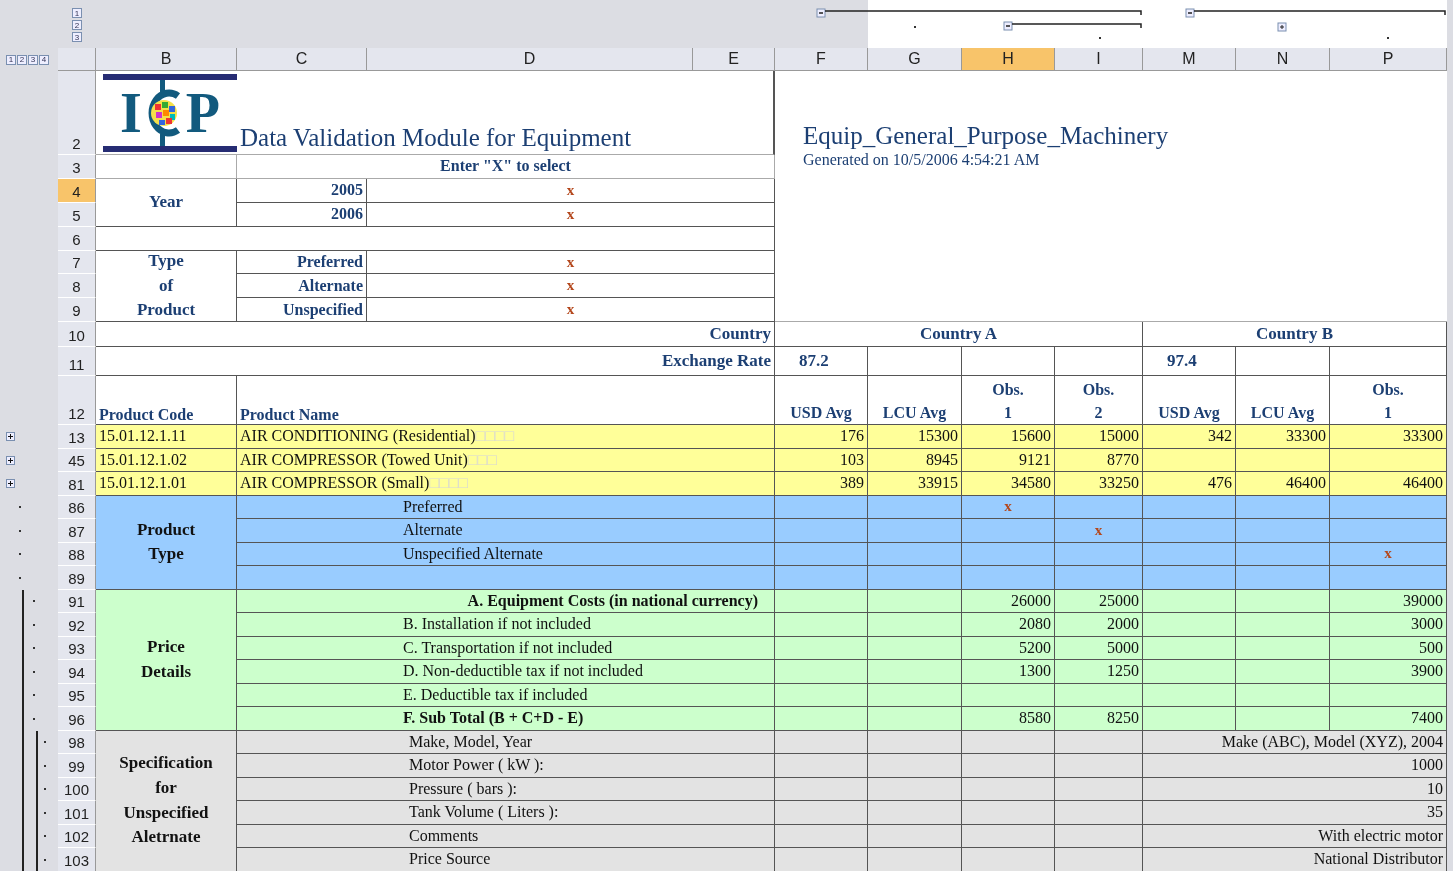 The width and height of the screenshot is (1453, 871). I want to click on row-label: B. Installation if not included, so click(506, 625).